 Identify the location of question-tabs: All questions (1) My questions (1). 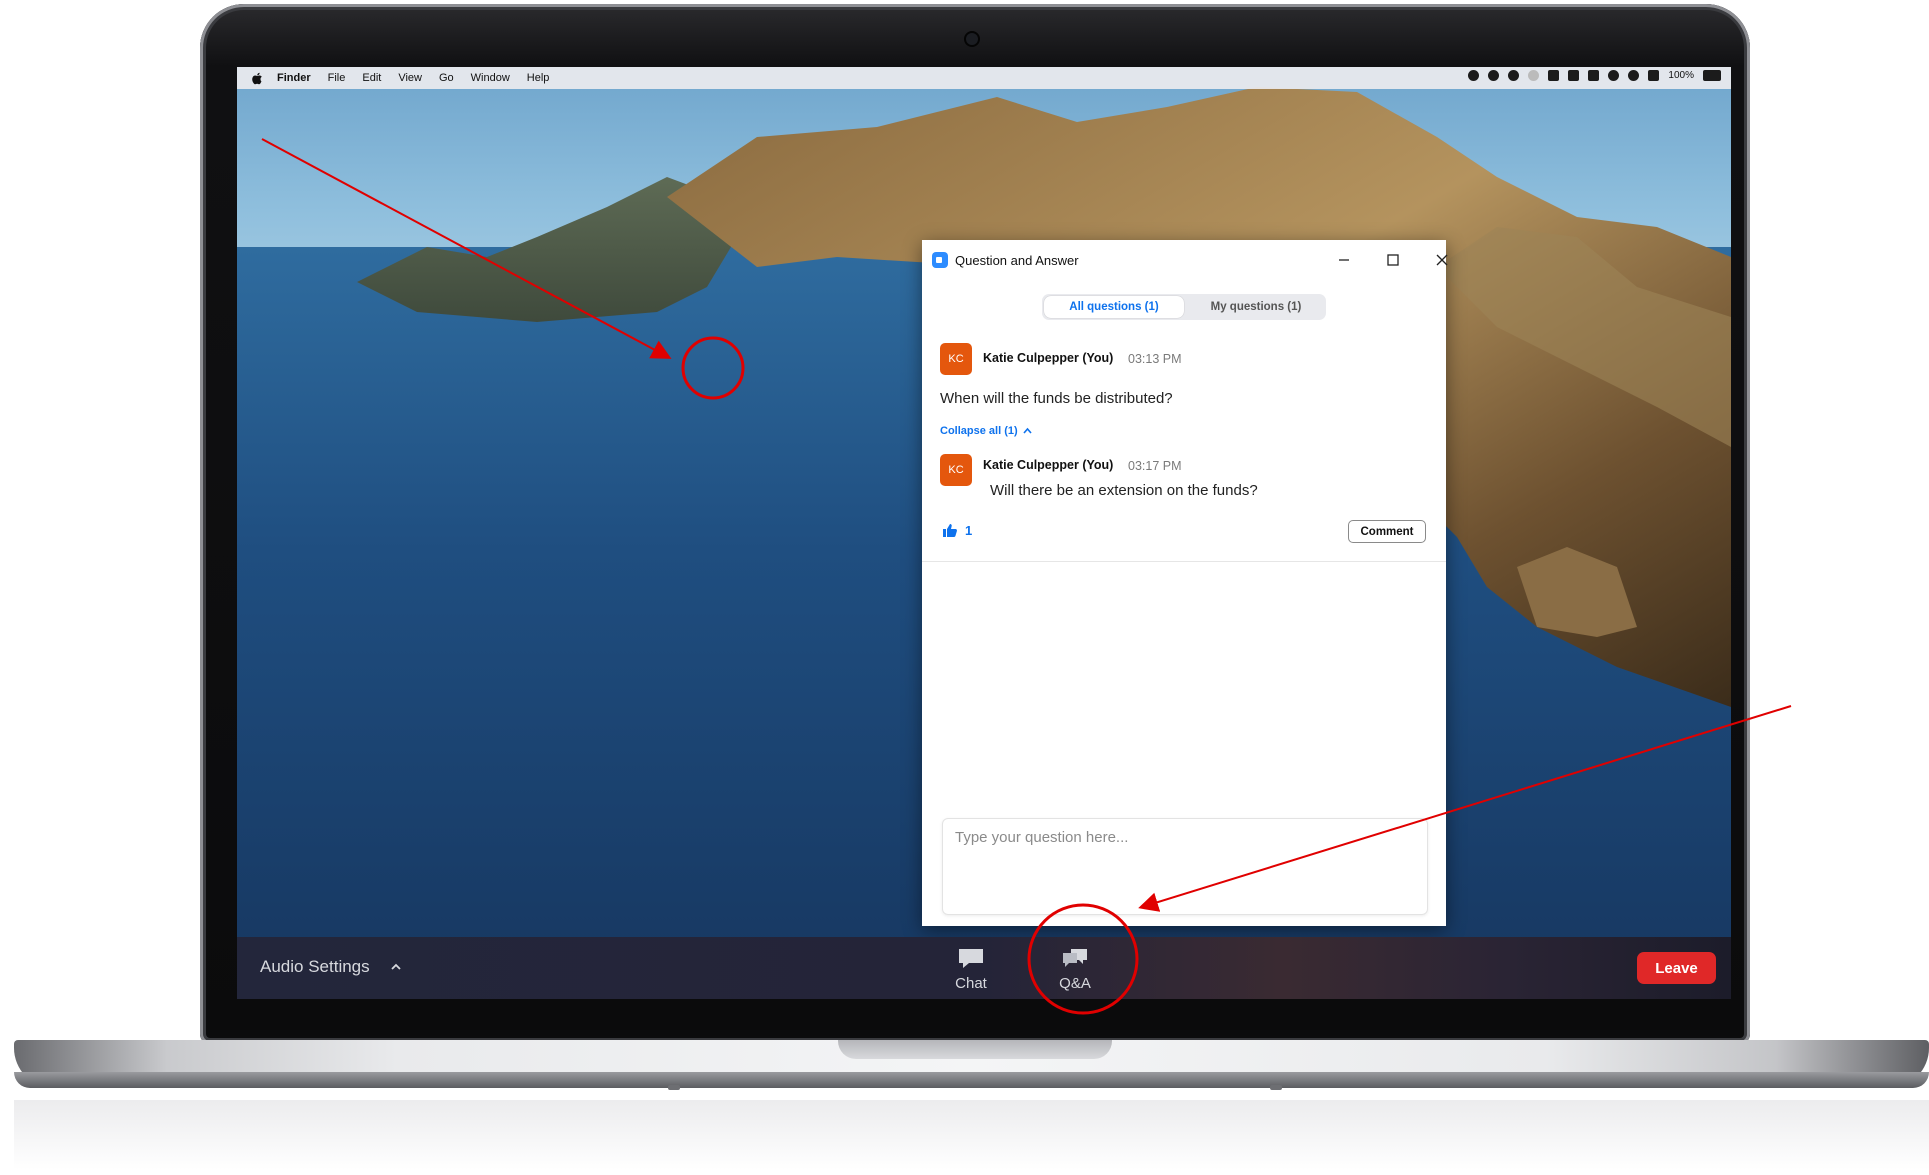
(1184, 307).